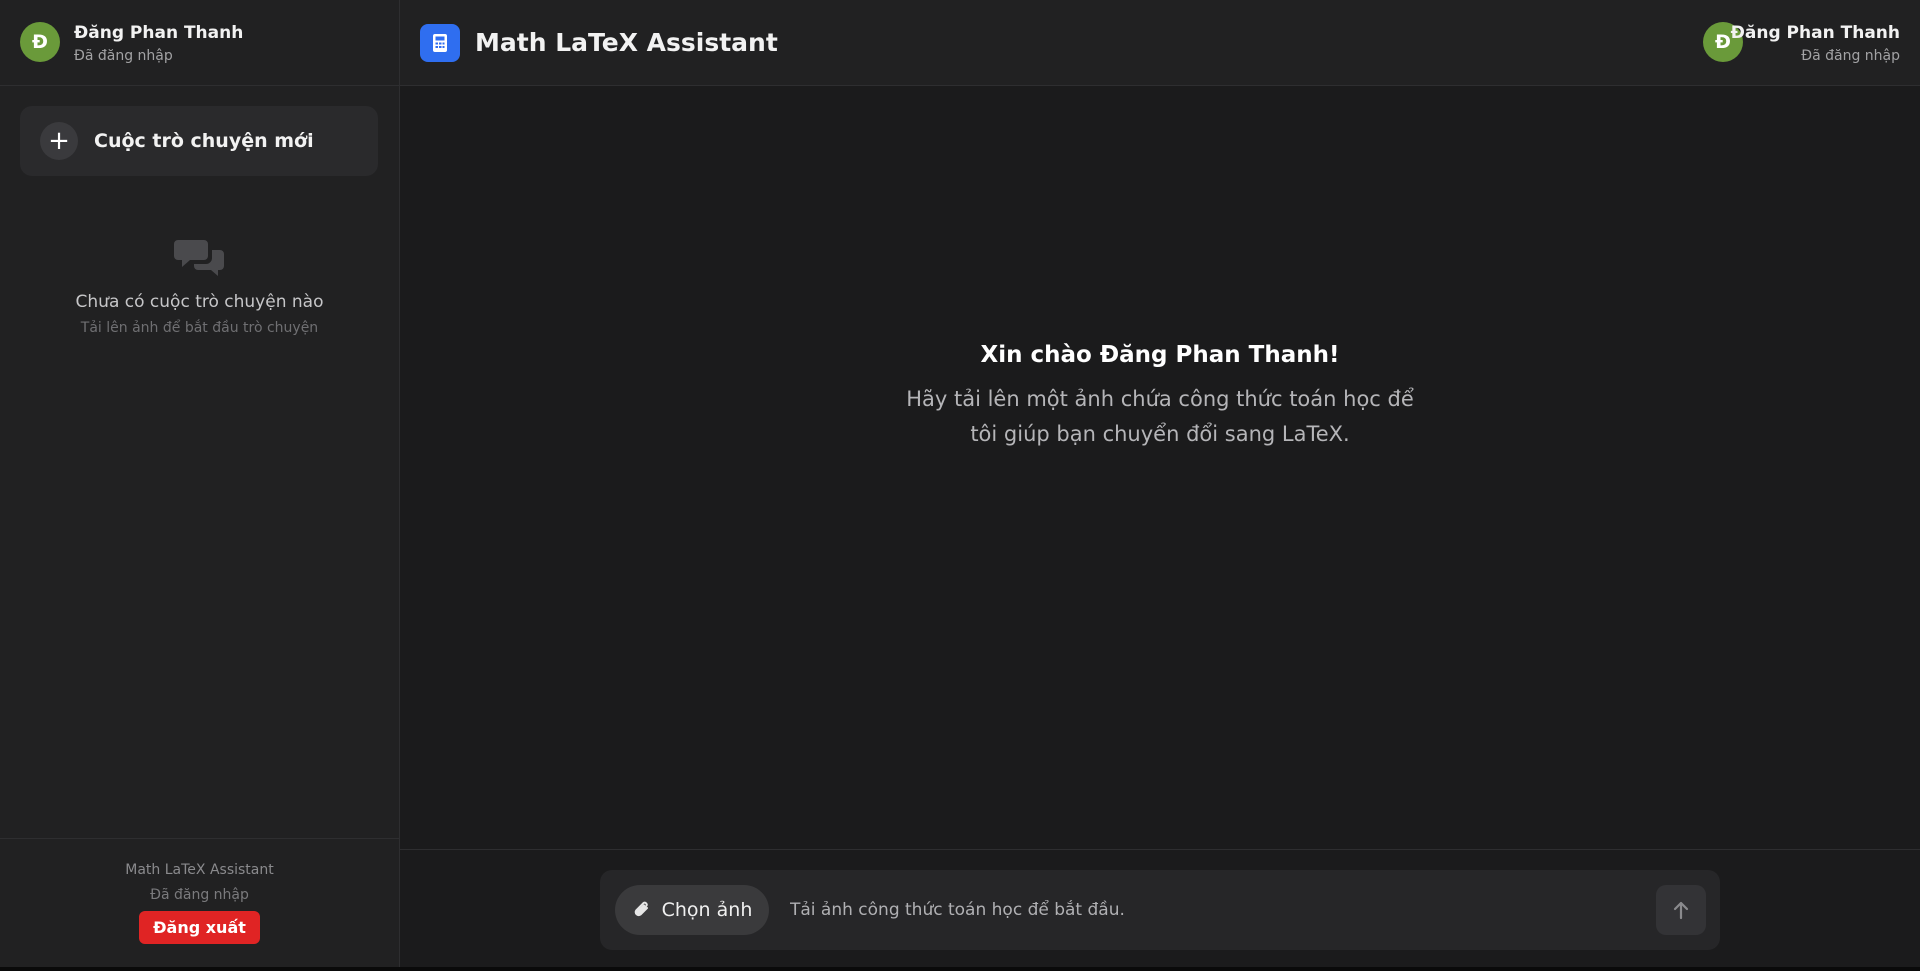 Image resolution: width=1920 pixels, height=971 pixels. I want to click on avatar: Đ, so click(40, 42).